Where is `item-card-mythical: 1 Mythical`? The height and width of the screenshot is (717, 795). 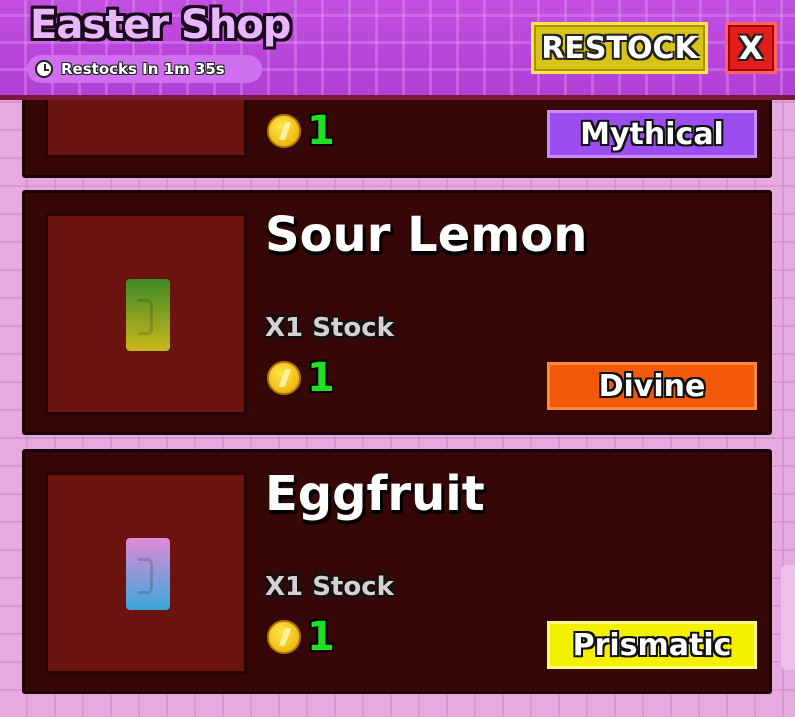
item-card-mythical: 1 Mythical is located at coordinates (397, 139).